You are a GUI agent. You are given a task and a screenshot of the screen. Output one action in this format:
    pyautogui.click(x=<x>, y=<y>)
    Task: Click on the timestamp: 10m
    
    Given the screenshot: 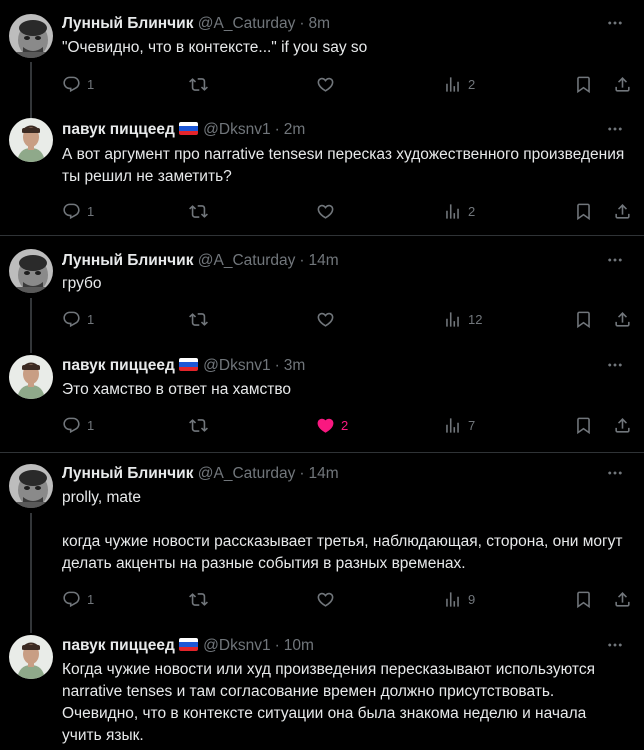 What is the action you would take?
    pyautogui.click(x=299, y=645)
    